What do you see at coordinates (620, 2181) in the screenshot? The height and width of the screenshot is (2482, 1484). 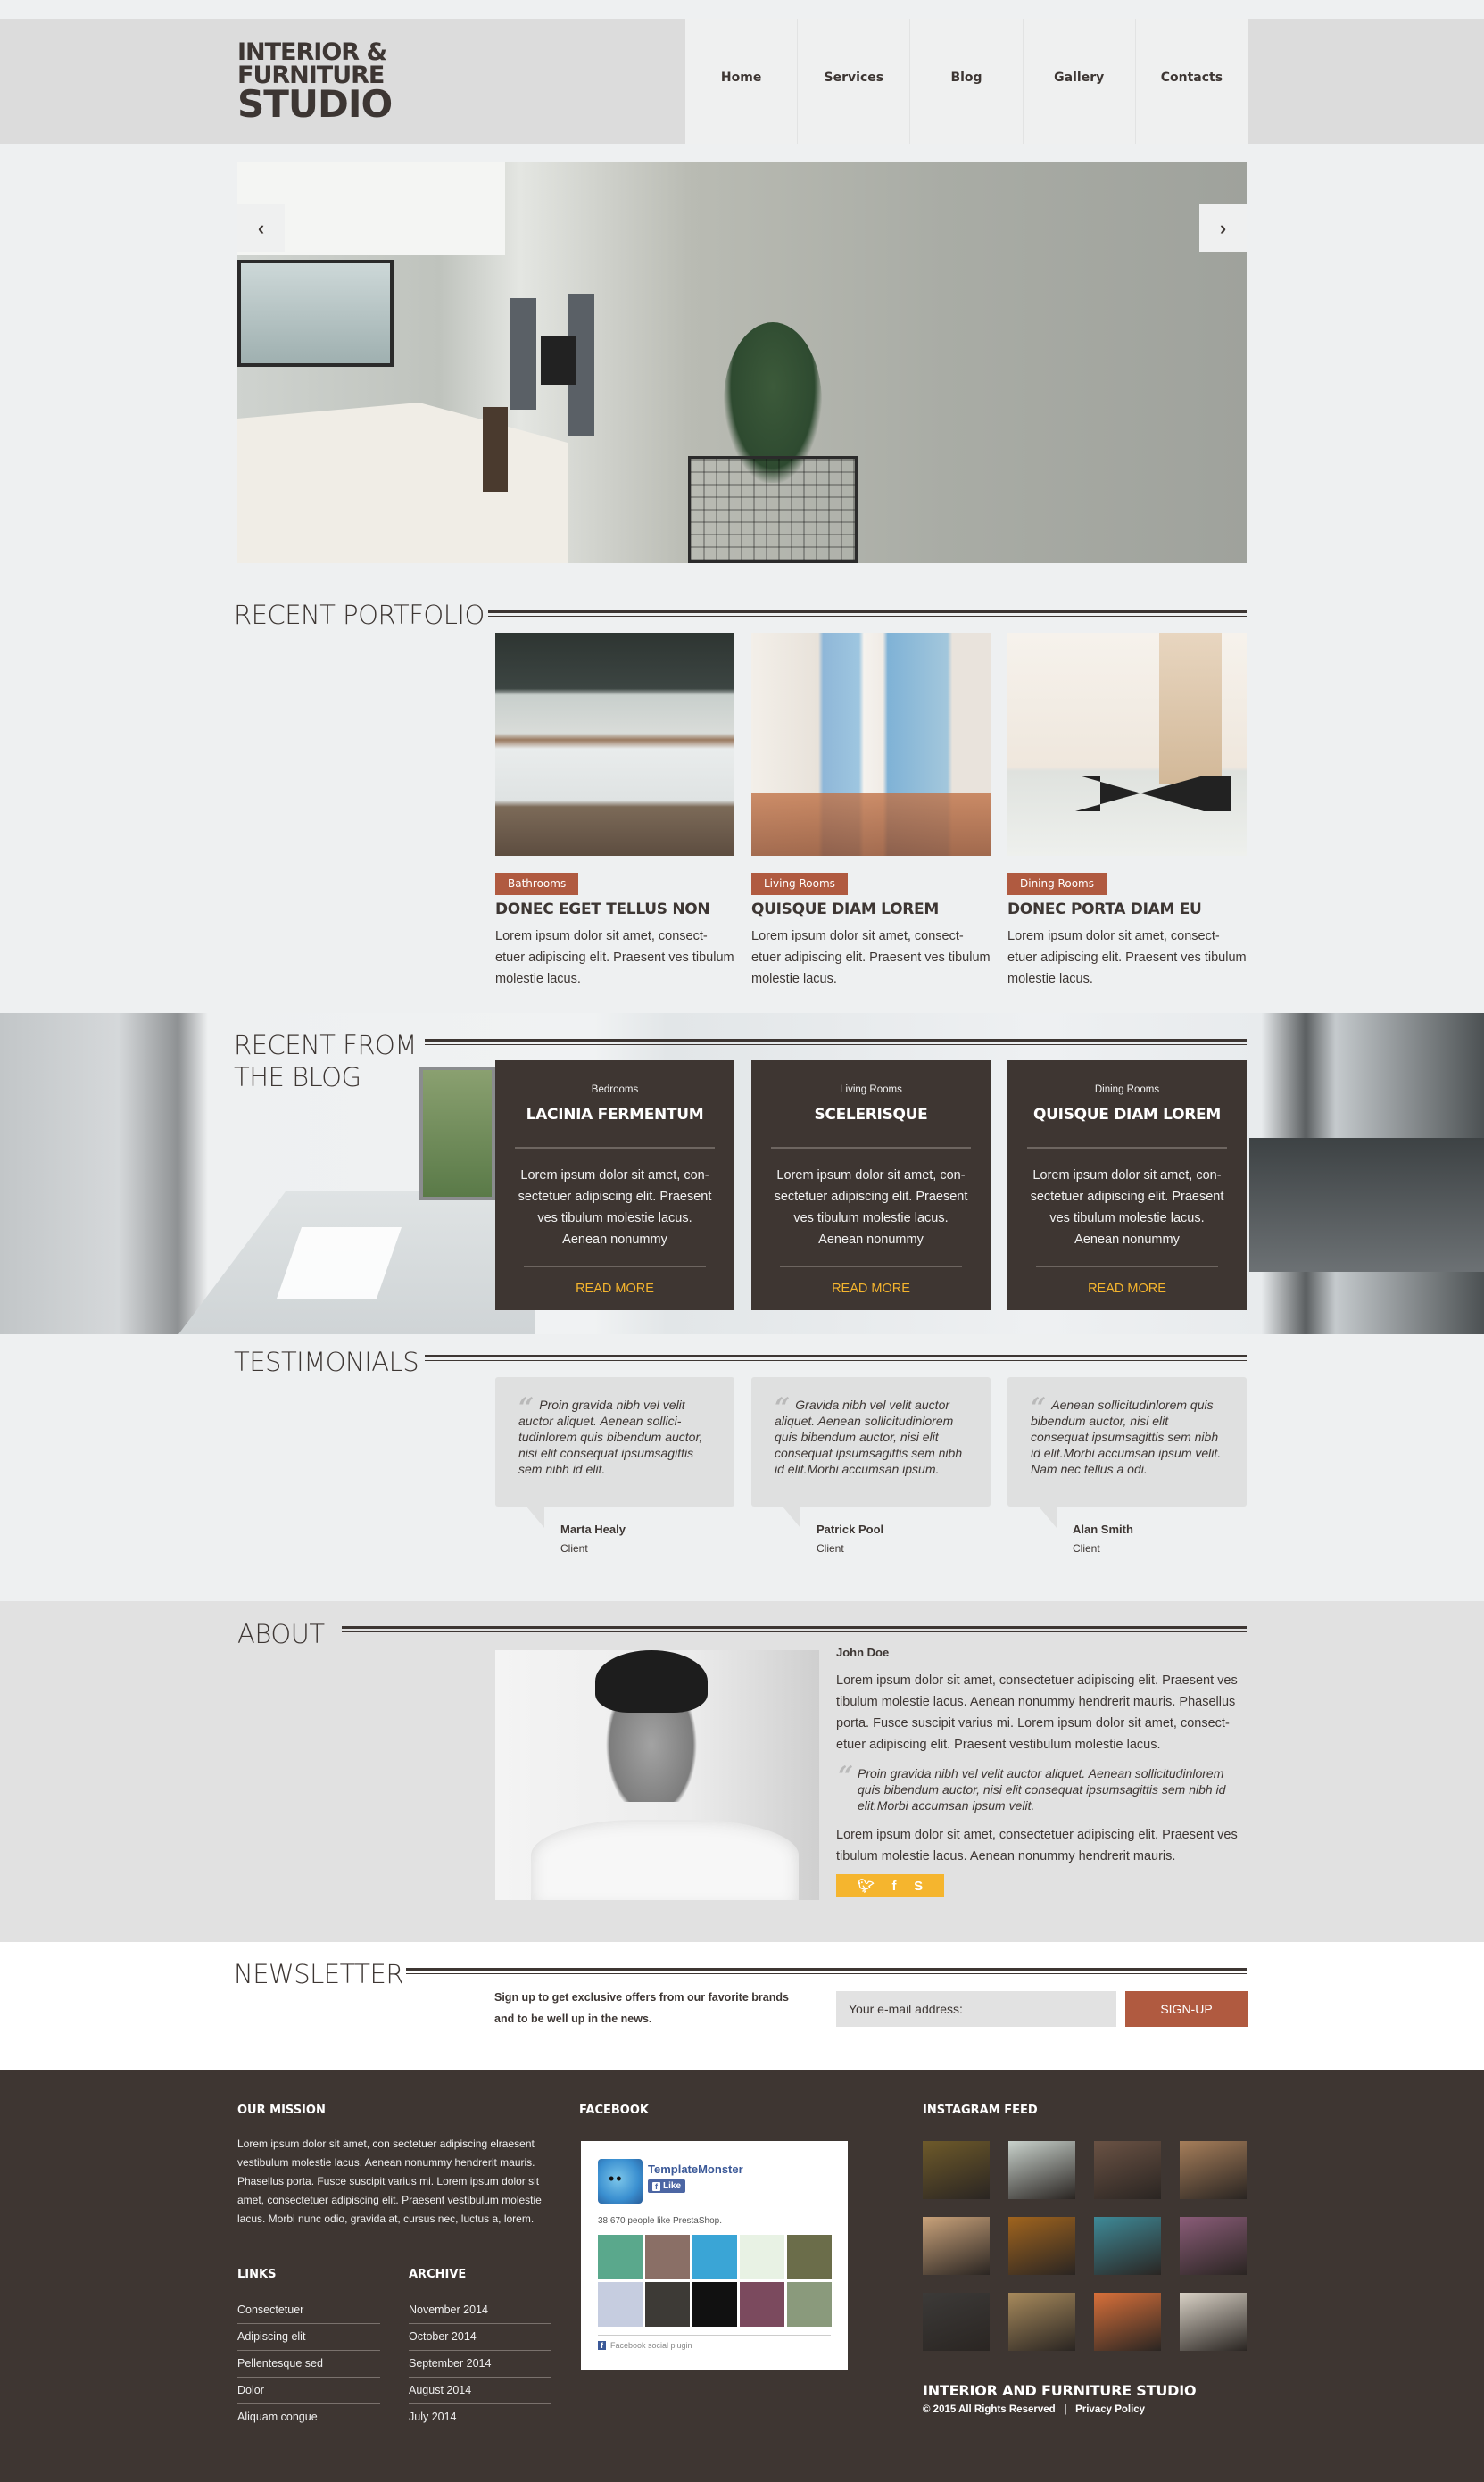 I see `page-avatar` at bounding box center [620, 2181].